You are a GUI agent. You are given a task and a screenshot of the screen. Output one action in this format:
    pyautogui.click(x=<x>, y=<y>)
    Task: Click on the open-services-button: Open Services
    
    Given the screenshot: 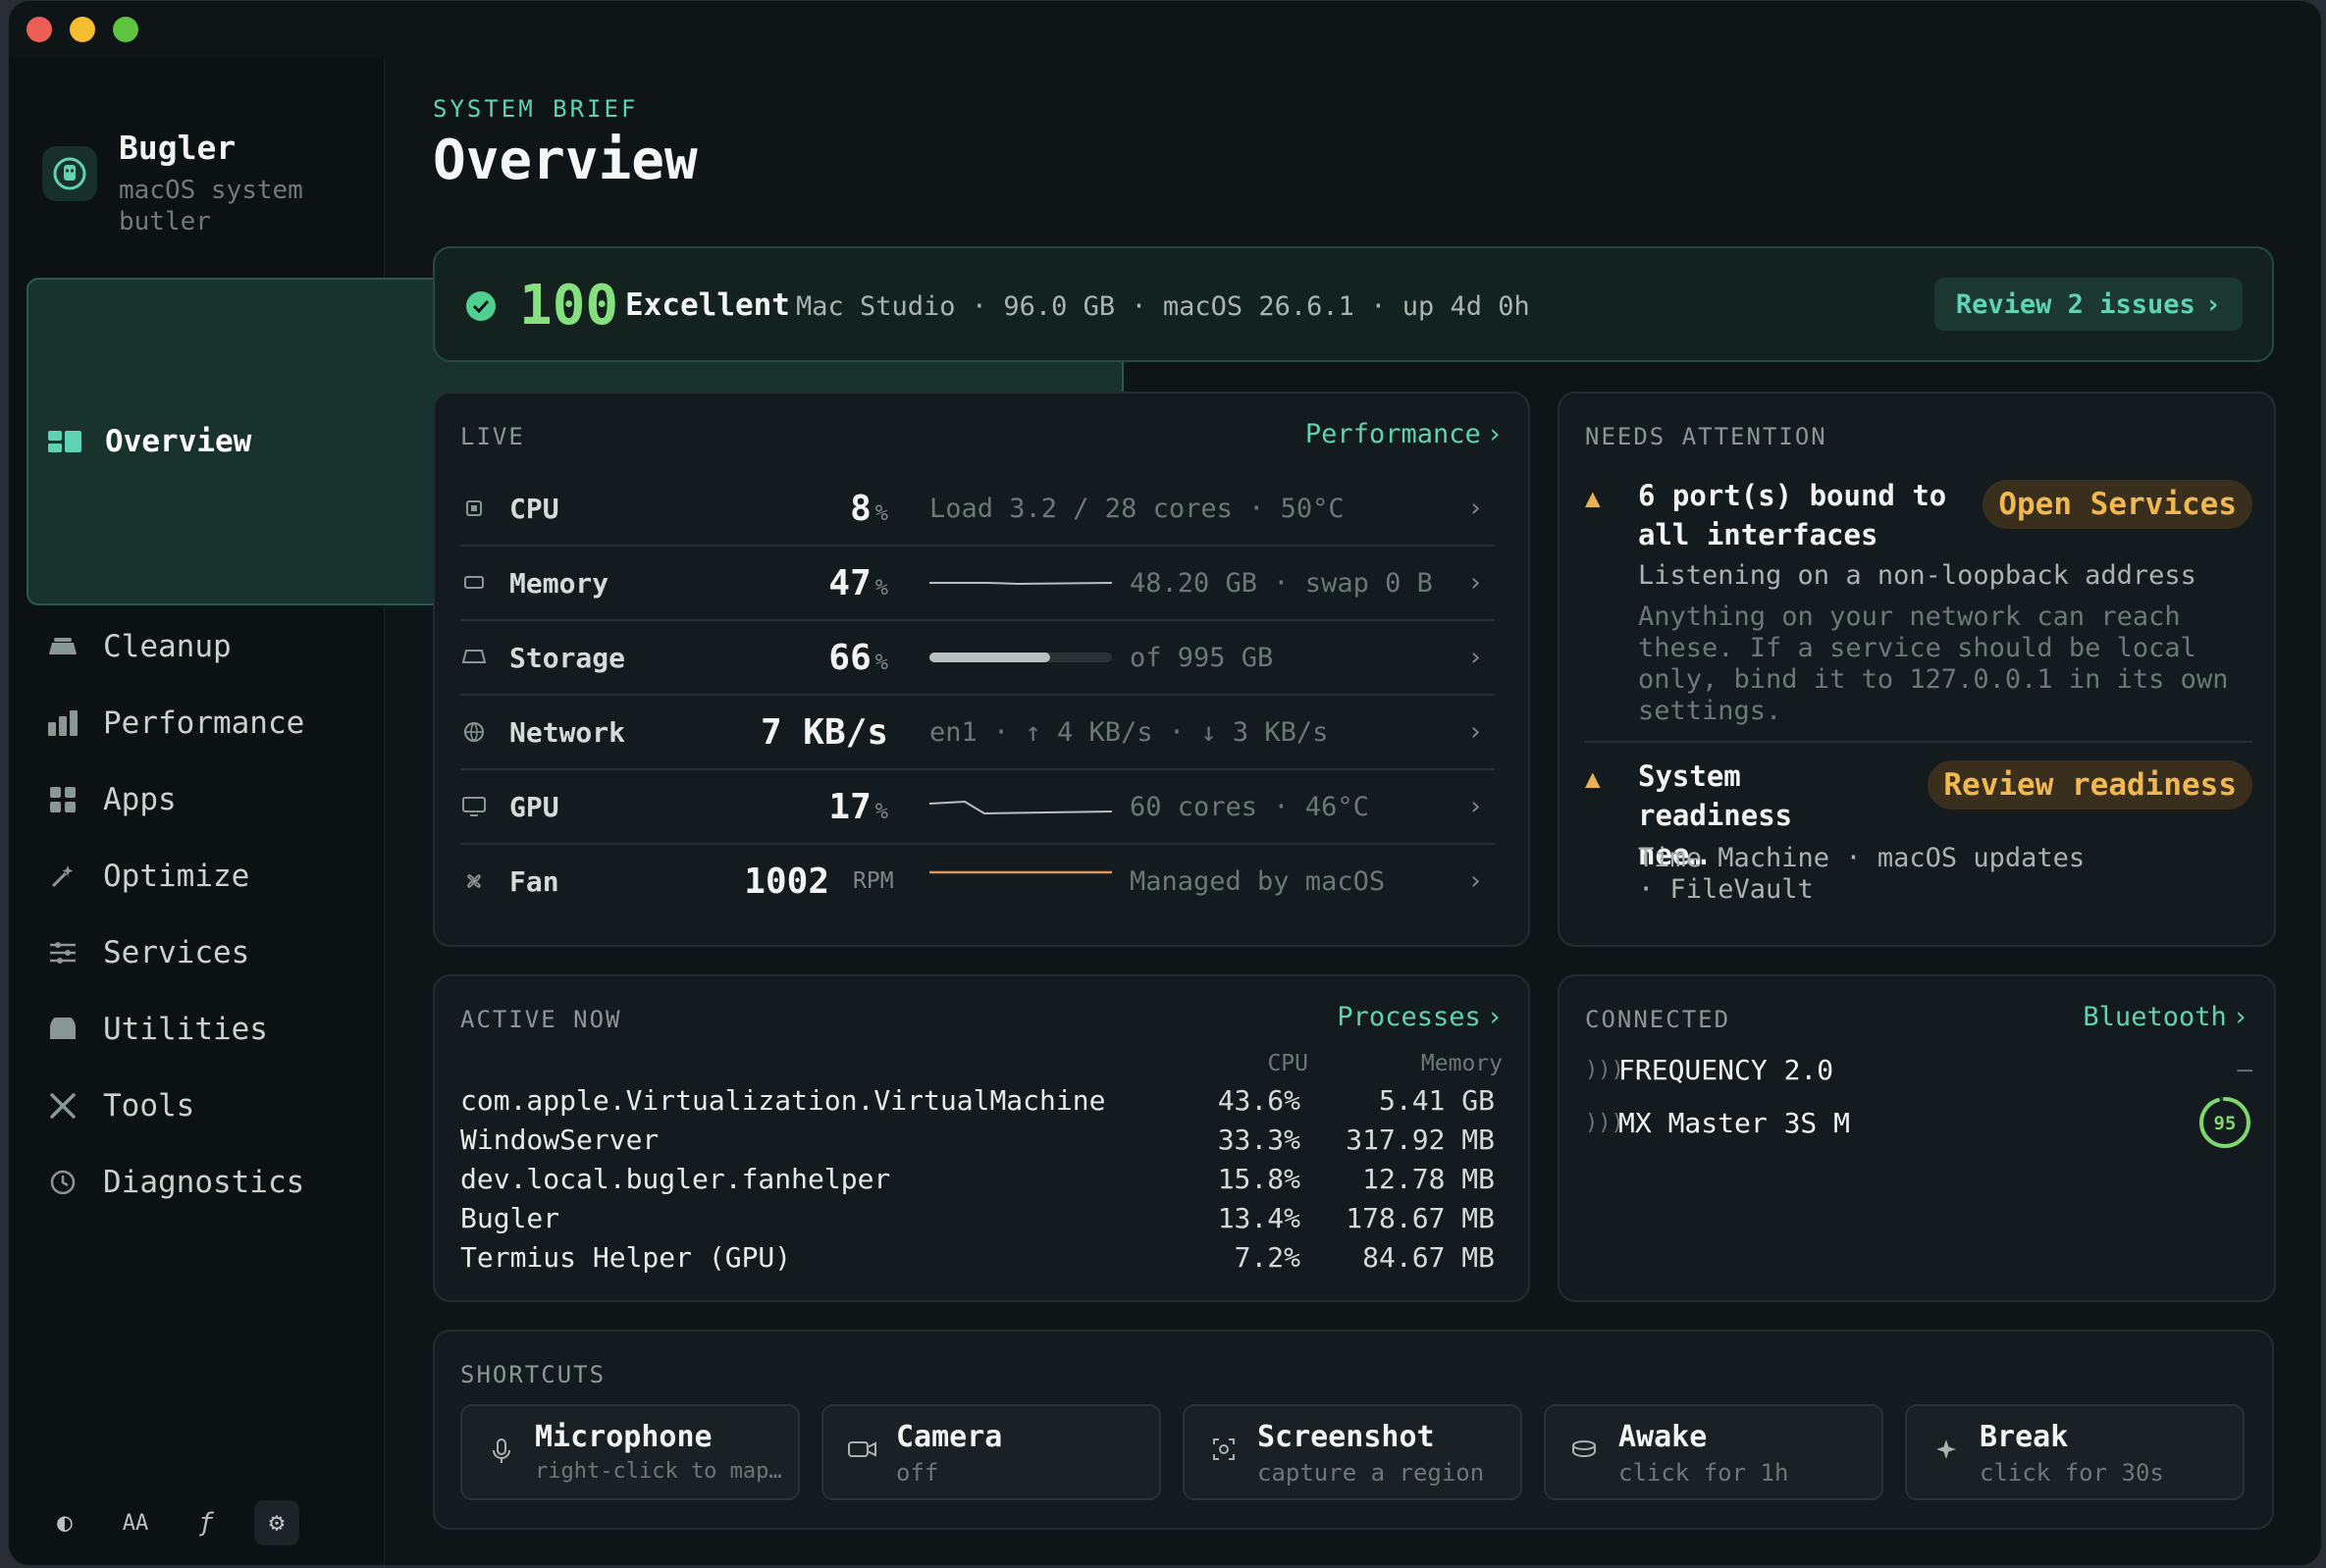 What is the action you would take?
    pyautogui.click(x=2117, y=505)
    